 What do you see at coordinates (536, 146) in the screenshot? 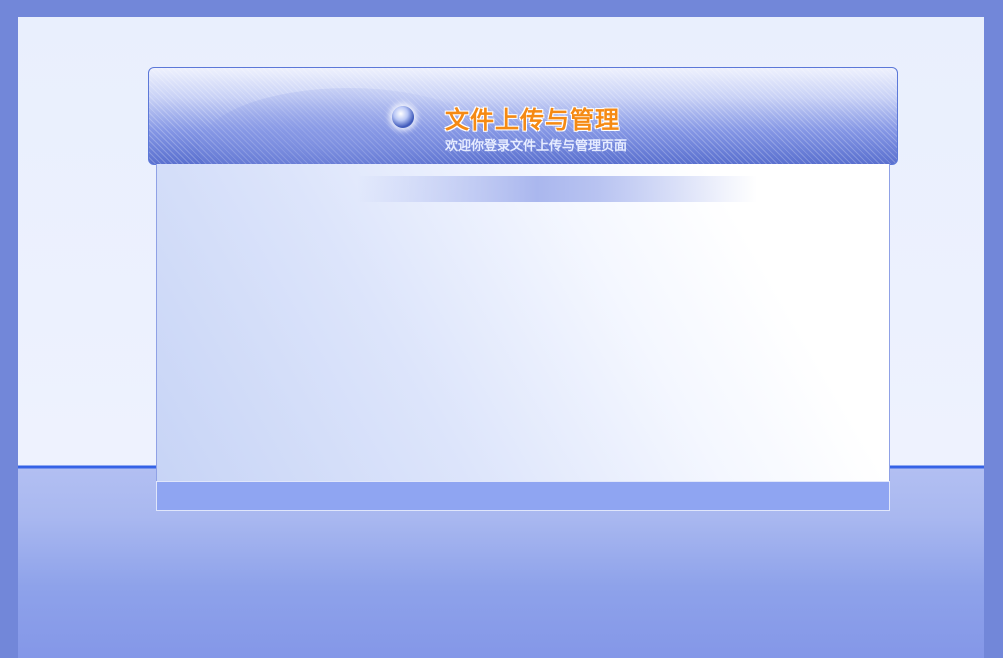
I see `page-subtitle: 欢迎你登录文件上传与管理页面` at bounding box center [536, 146].